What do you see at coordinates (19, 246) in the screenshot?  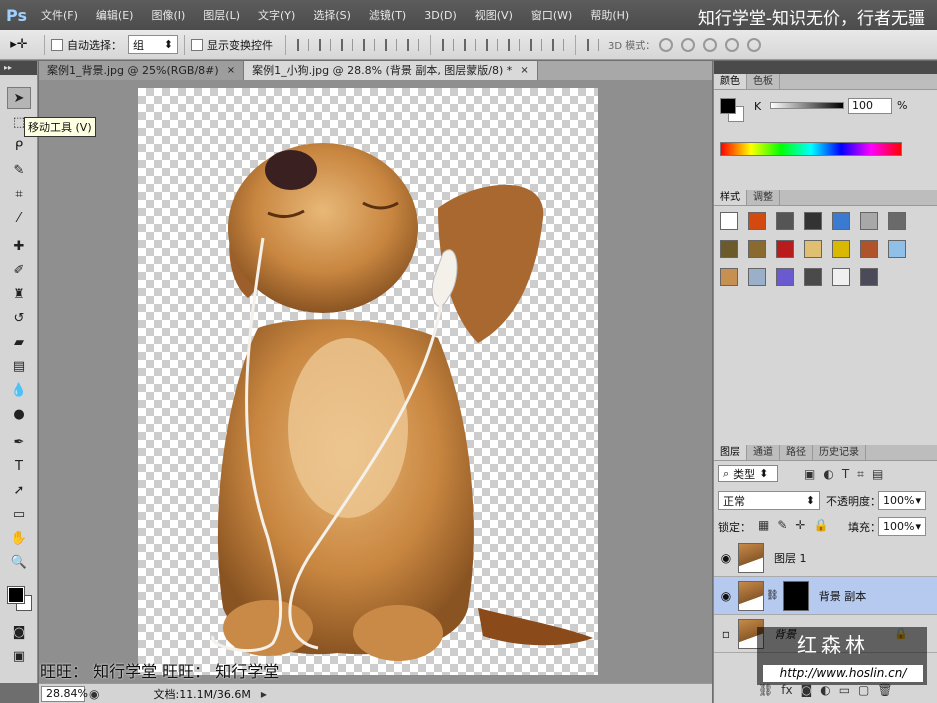 I see `healing-brush-tool-icon: ✚` at bounding box center [19, 246].